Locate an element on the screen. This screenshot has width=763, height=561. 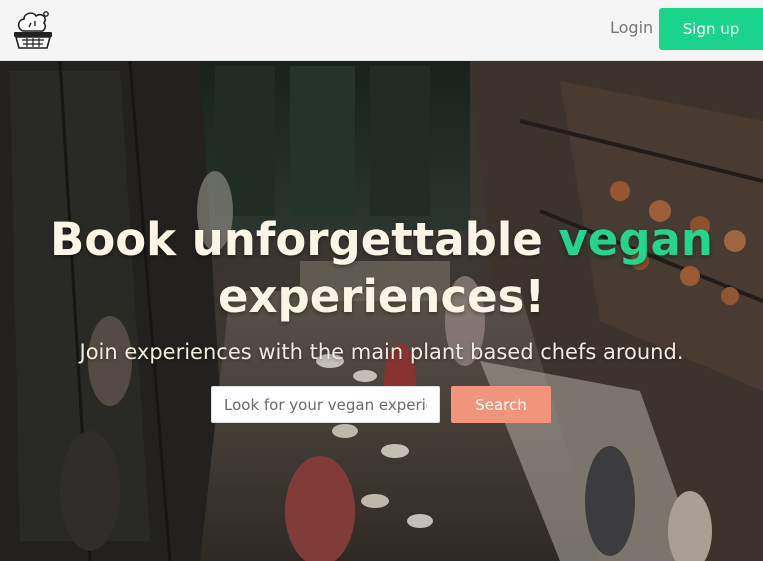
top-navbar: Login Sign up is located at coordinates (381, 30).